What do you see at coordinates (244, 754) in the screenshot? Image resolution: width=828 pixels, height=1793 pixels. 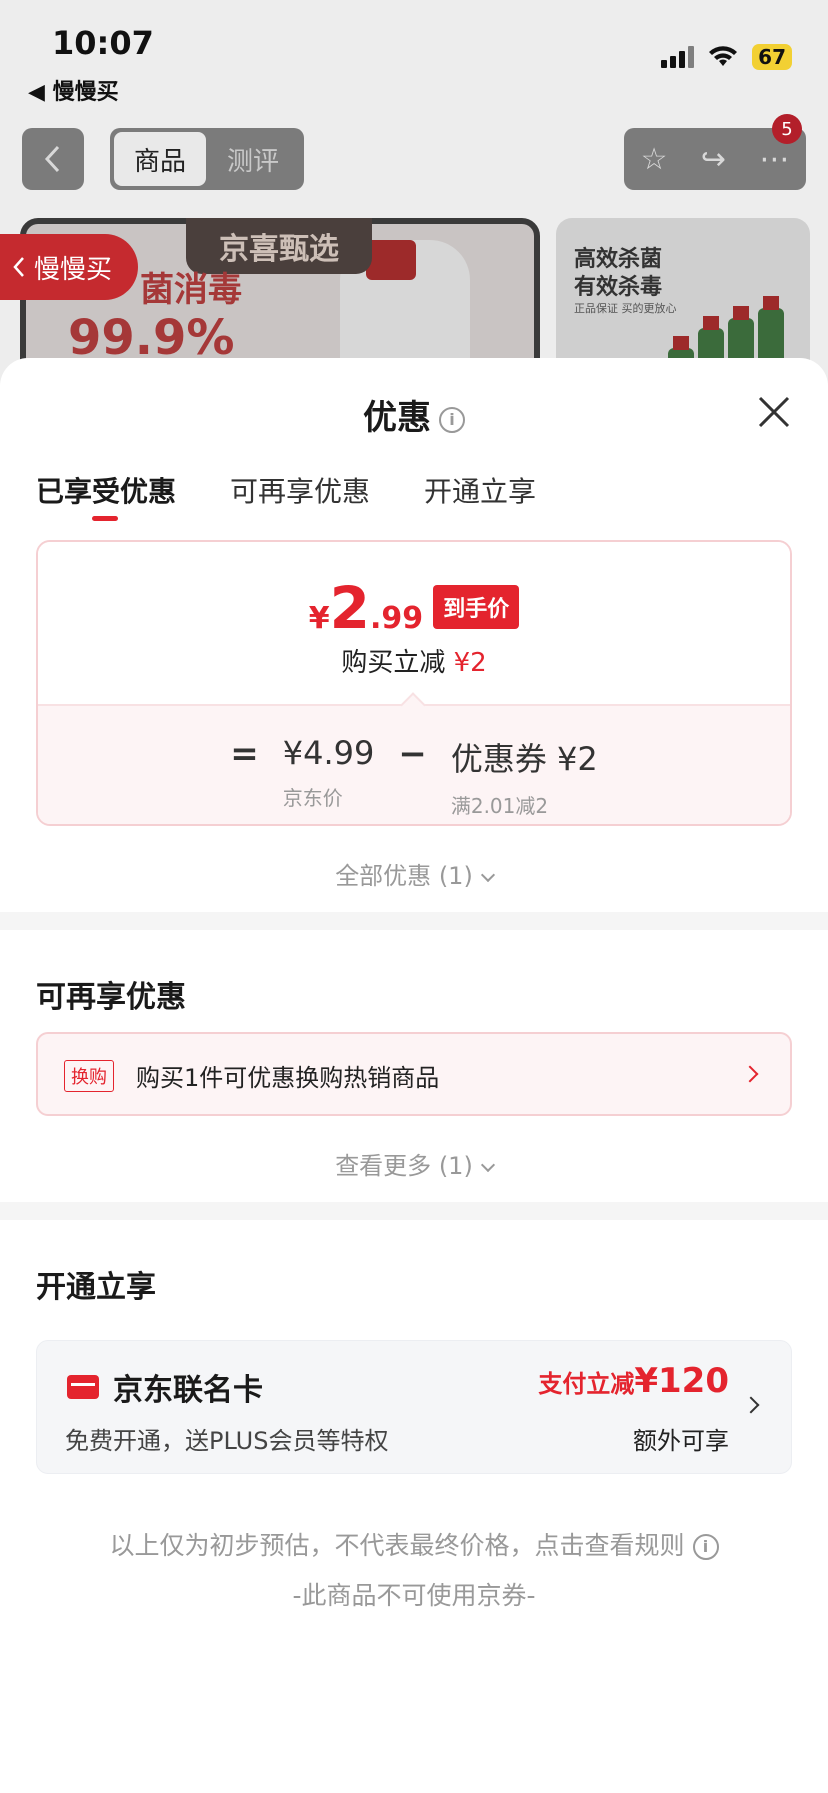 I see `equals-sign: =` at bounding box center [244, 754].